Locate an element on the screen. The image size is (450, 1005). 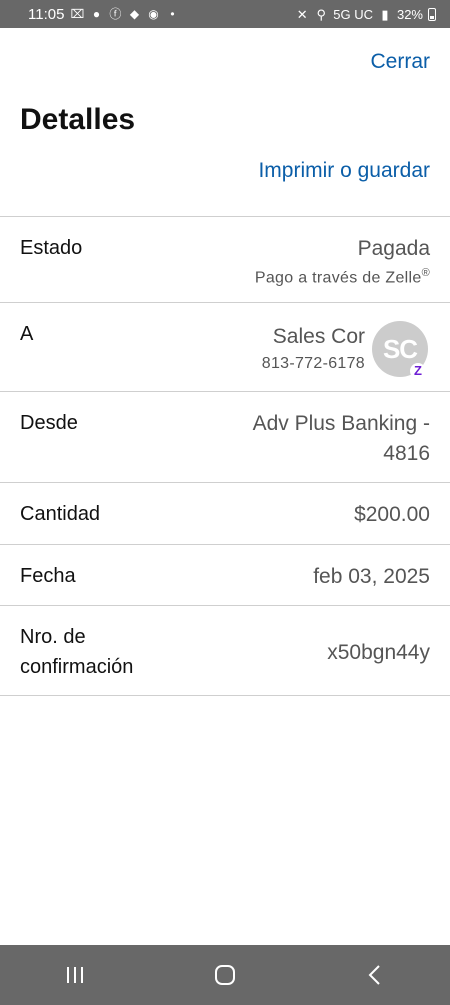
messenger-icon: ◉ is located at coordinates (153, 14).